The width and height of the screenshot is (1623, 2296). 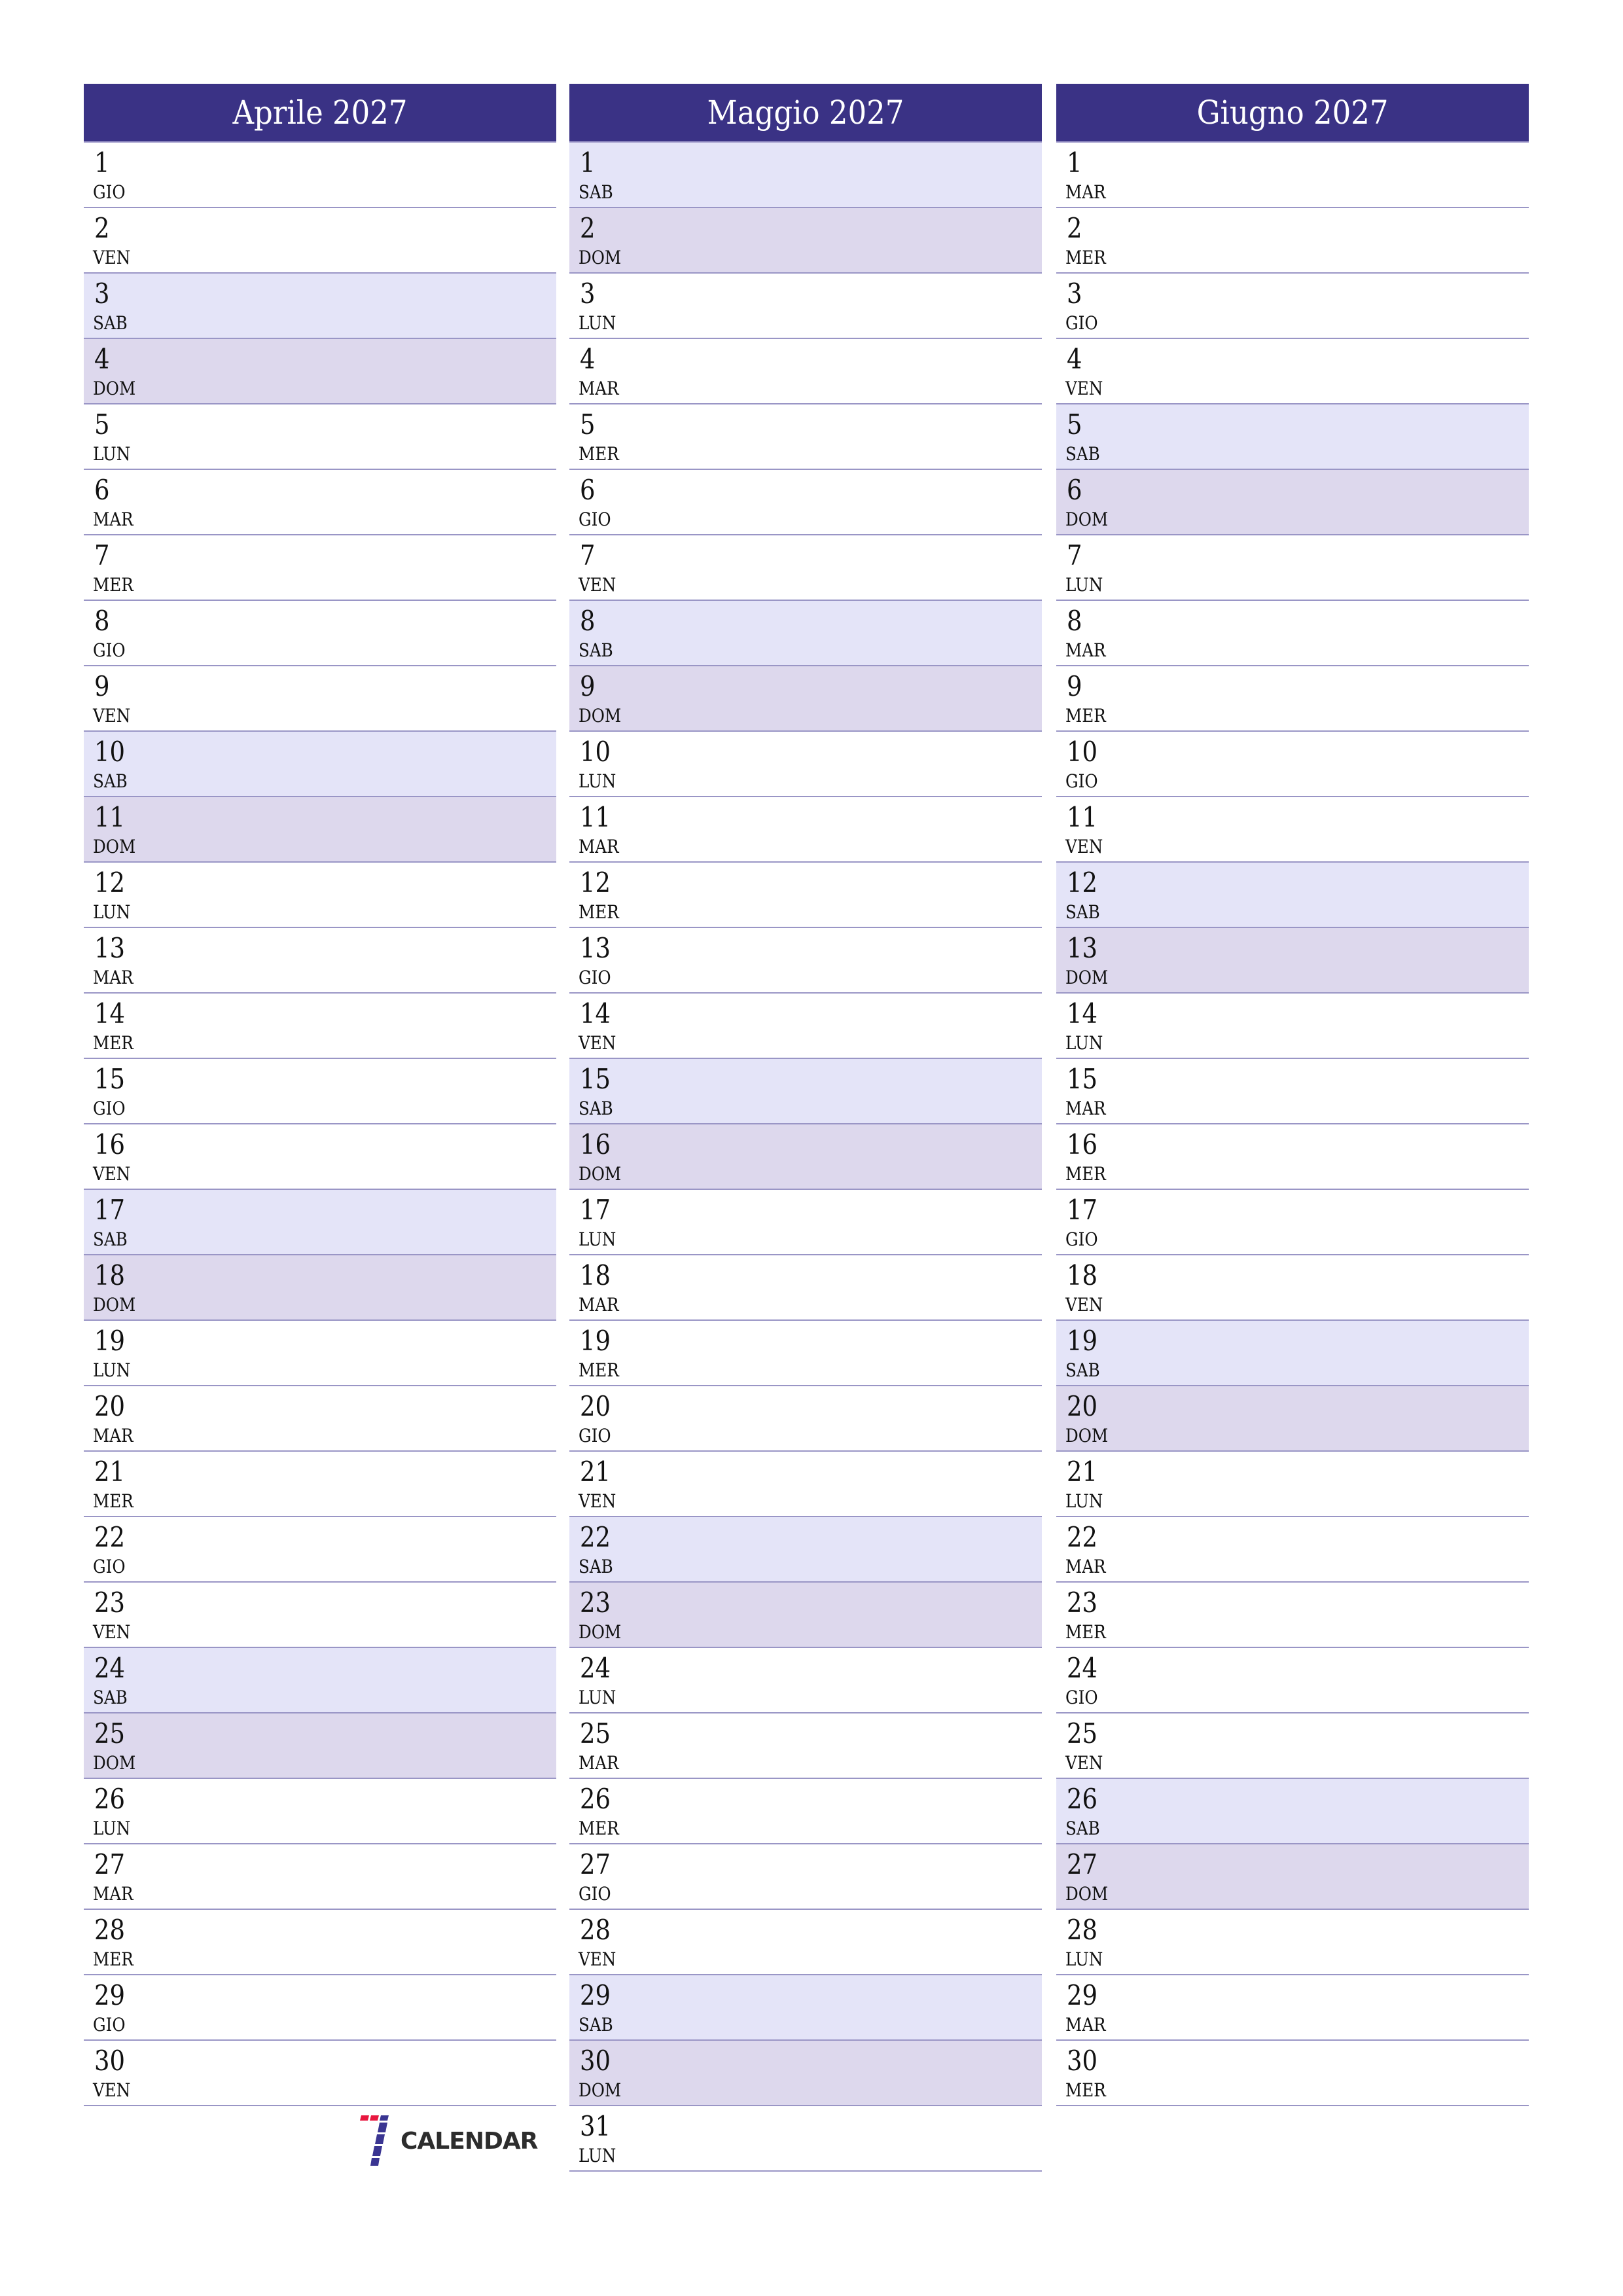 I want to click on day-row: 30 VEN, so click(x=320, y=2073).